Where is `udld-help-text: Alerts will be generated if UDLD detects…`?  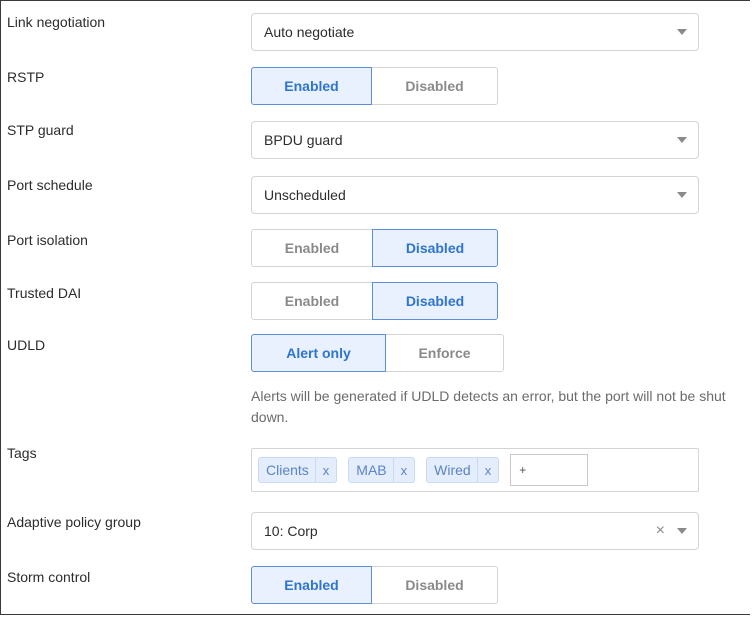
udld-help-text: Alerts will be generated if UDLD detects… is located at coordinates (488, 406).